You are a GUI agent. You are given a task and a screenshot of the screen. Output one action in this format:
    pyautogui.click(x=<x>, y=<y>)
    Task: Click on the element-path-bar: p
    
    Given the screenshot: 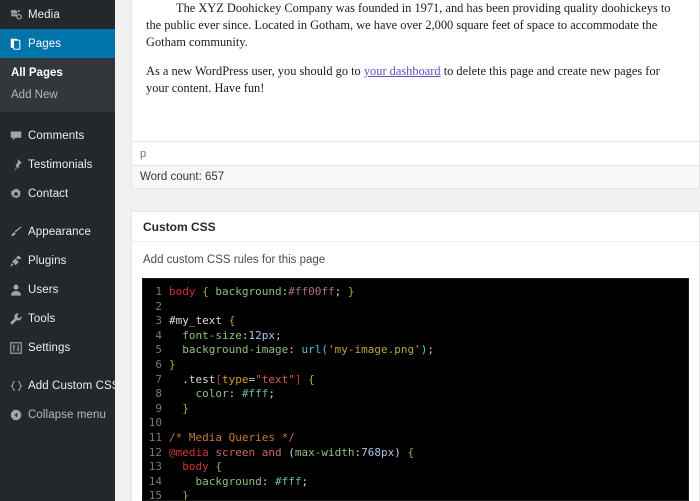 What is the action you would take?
    pyautogui.click(x=415, y=153)
    